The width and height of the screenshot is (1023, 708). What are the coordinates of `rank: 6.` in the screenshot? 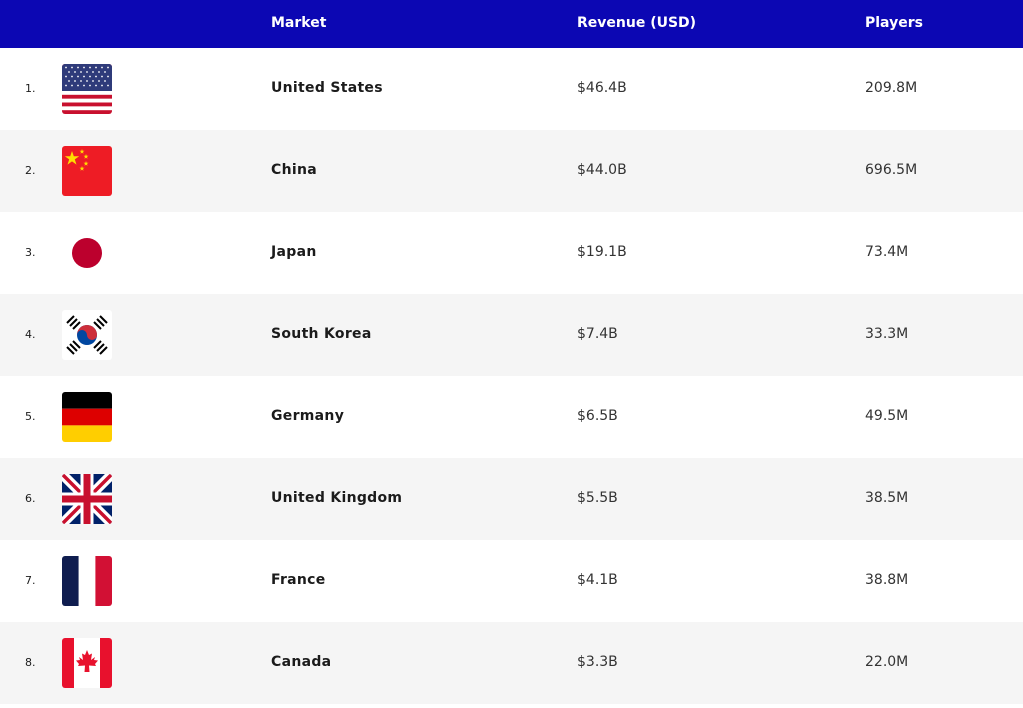 It's located at (30, 498).